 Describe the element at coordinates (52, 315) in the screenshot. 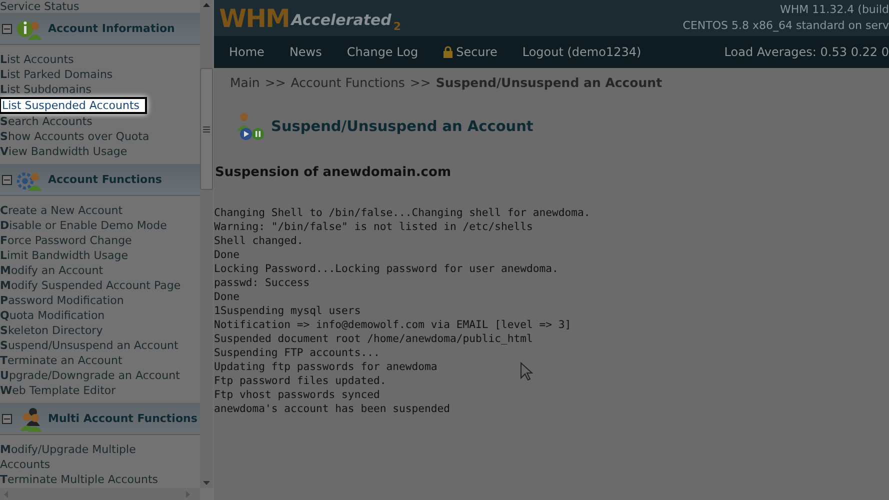

I see `sidebar-link: Quota Modification` at that location.